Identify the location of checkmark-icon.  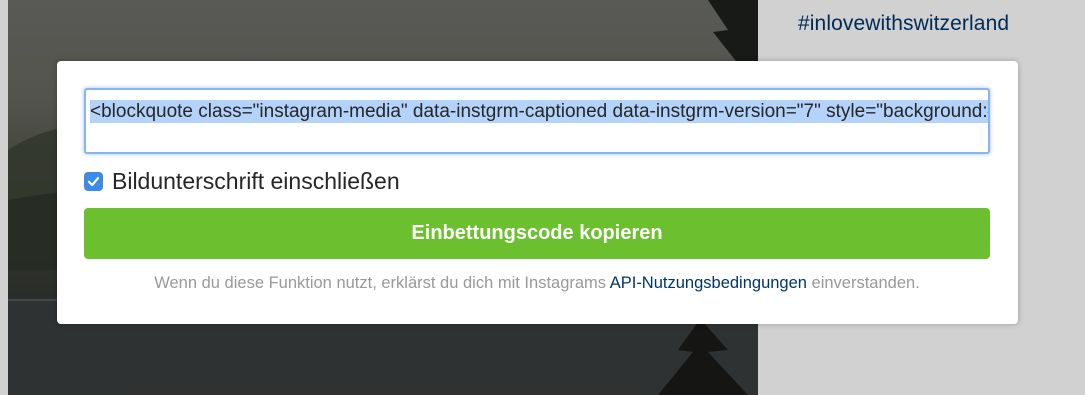
(93, 181).